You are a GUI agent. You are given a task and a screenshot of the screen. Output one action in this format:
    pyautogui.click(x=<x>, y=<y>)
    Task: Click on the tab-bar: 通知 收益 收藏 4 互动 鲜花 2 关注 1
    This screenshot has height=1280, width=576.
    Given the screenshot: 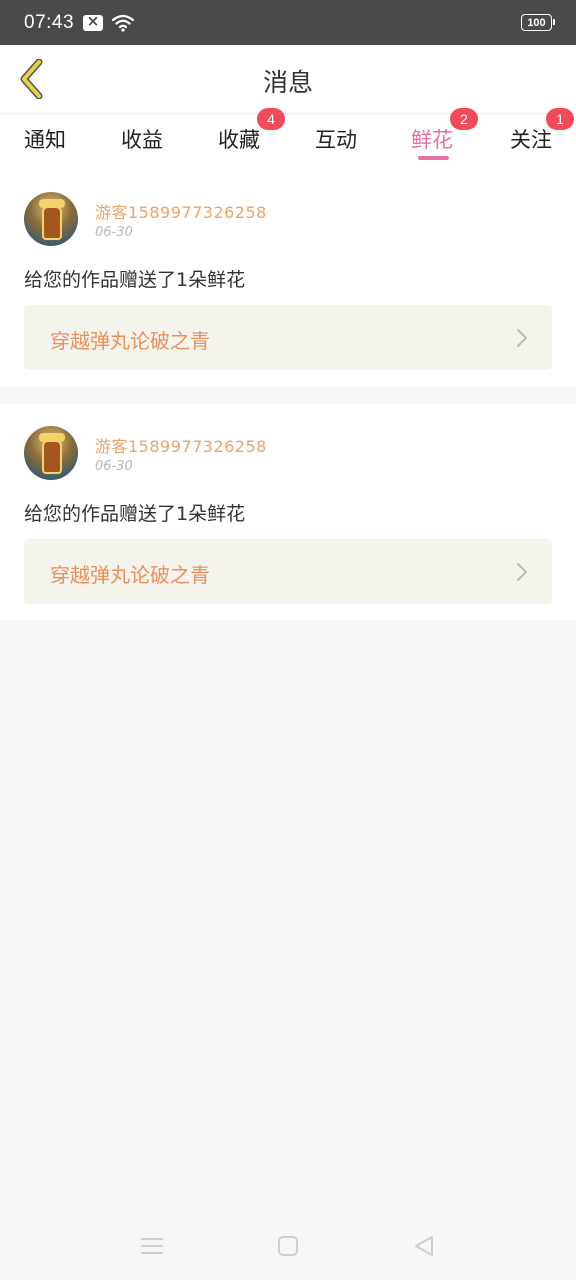 What is the action you would take?
    pyautogui.click(x=288, y=139)
    